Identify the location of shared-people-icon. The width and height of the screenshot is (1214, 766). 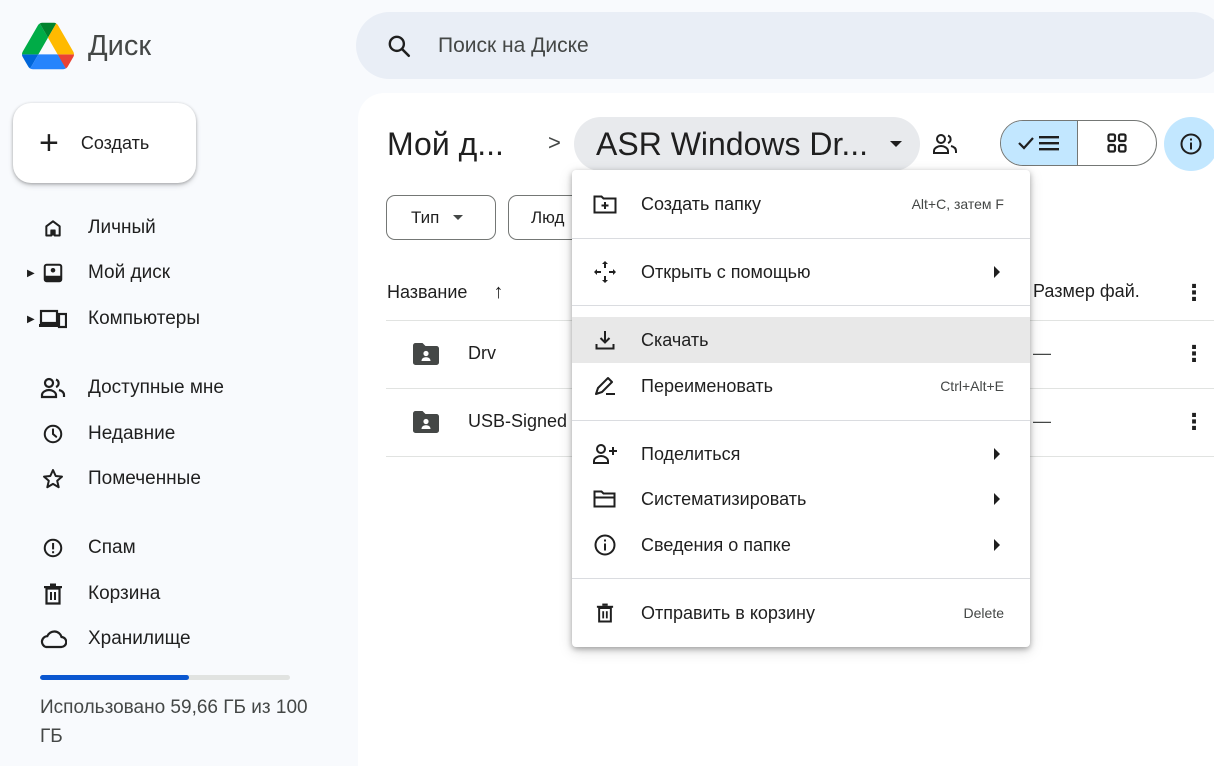
(53, 388).